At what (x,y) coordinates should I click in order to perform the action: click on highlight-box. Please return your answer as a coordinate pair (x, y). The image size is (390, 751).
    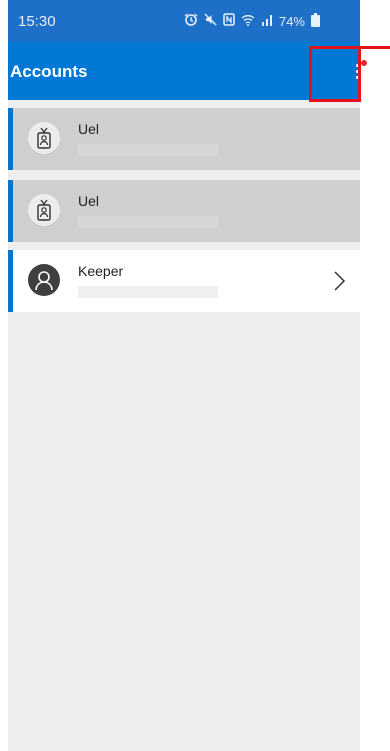
    Looking at the image, I should click on (335, 74).